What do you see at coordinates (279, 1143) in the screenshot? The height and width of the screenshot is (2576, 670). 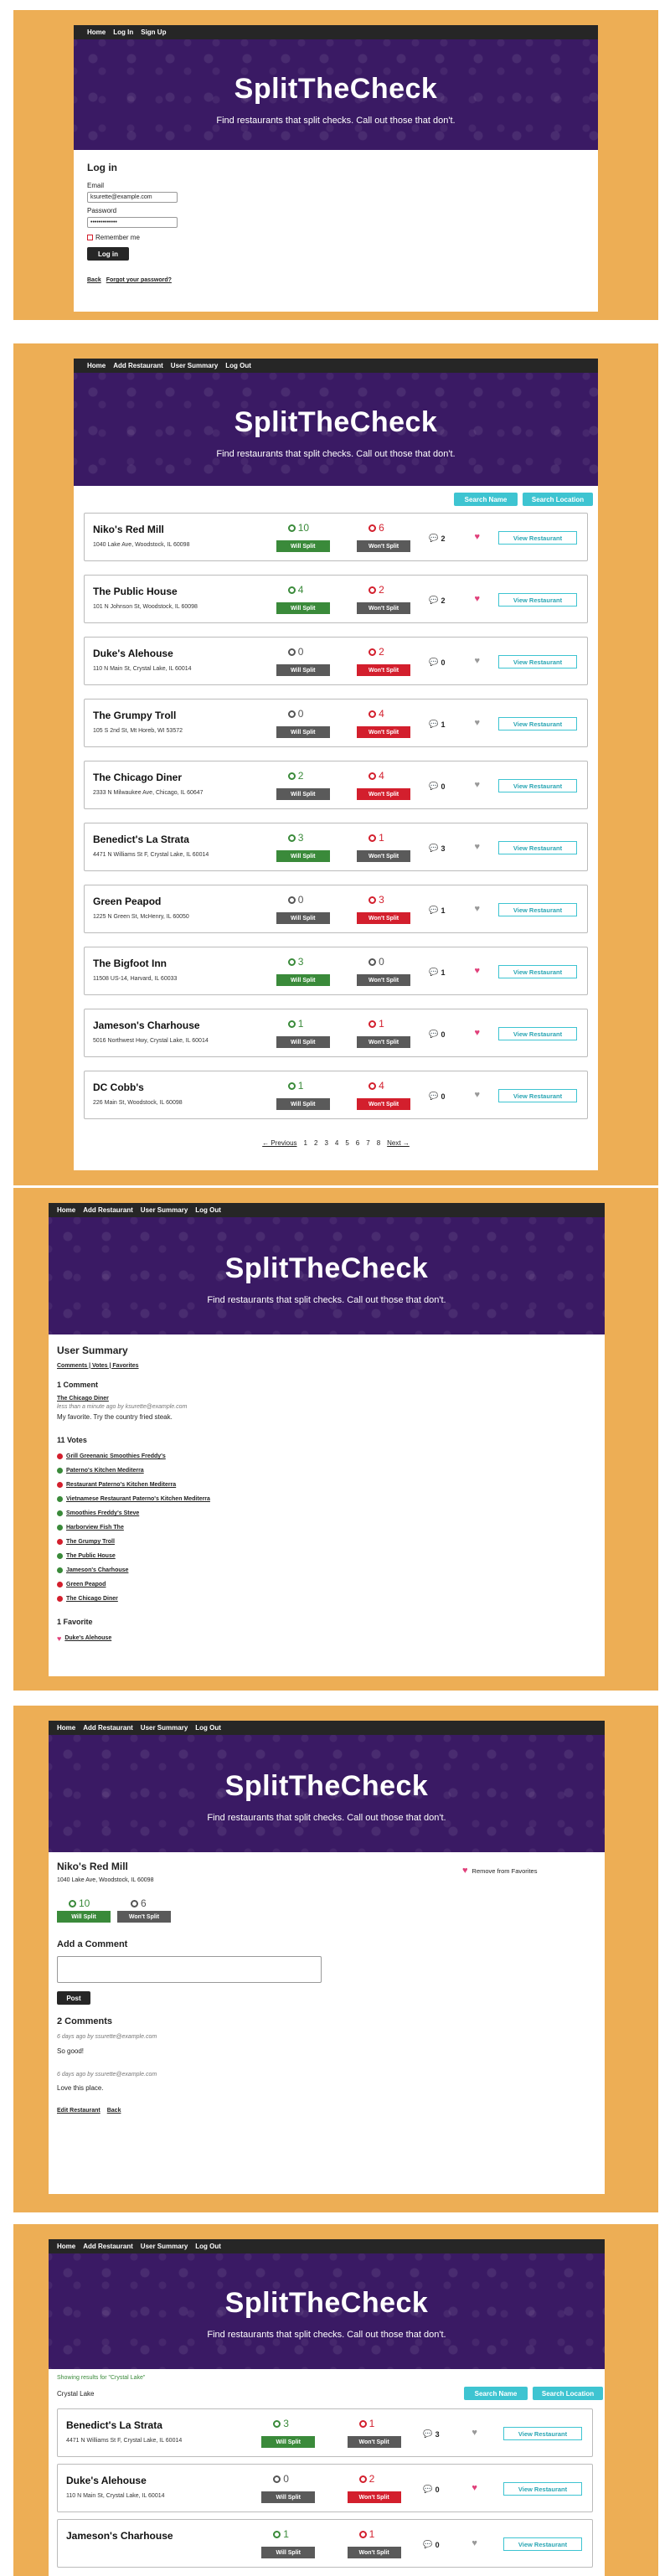 I see `page-link: ← Previous` at bounding box center [279, 1143].